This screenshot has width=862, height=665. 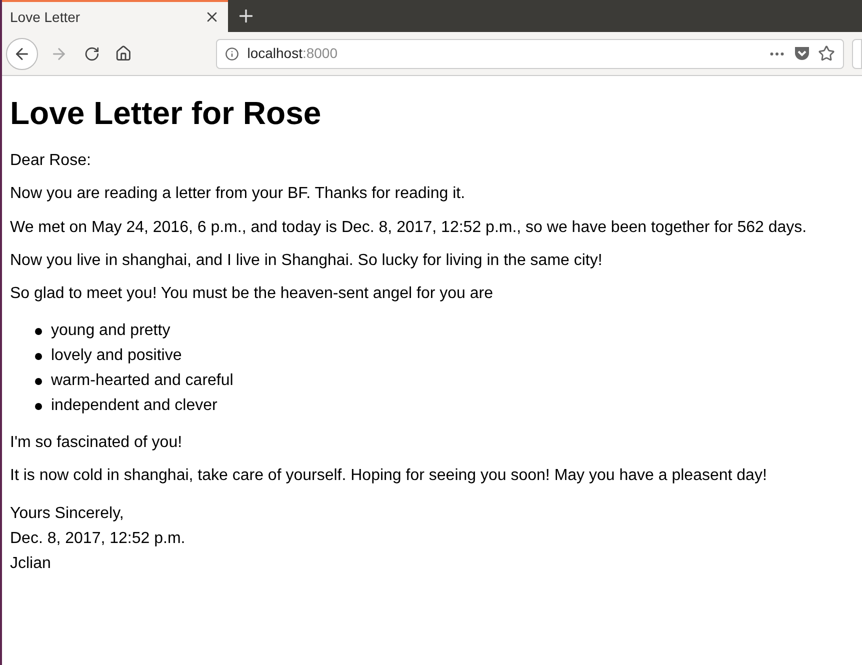 What do you see at coordinates (238, 194) in the screenshot?
I see `letter-paragraph: Now you are reading a letter from your BF. Thanks for reading it.` at bounding box center [238, 194].